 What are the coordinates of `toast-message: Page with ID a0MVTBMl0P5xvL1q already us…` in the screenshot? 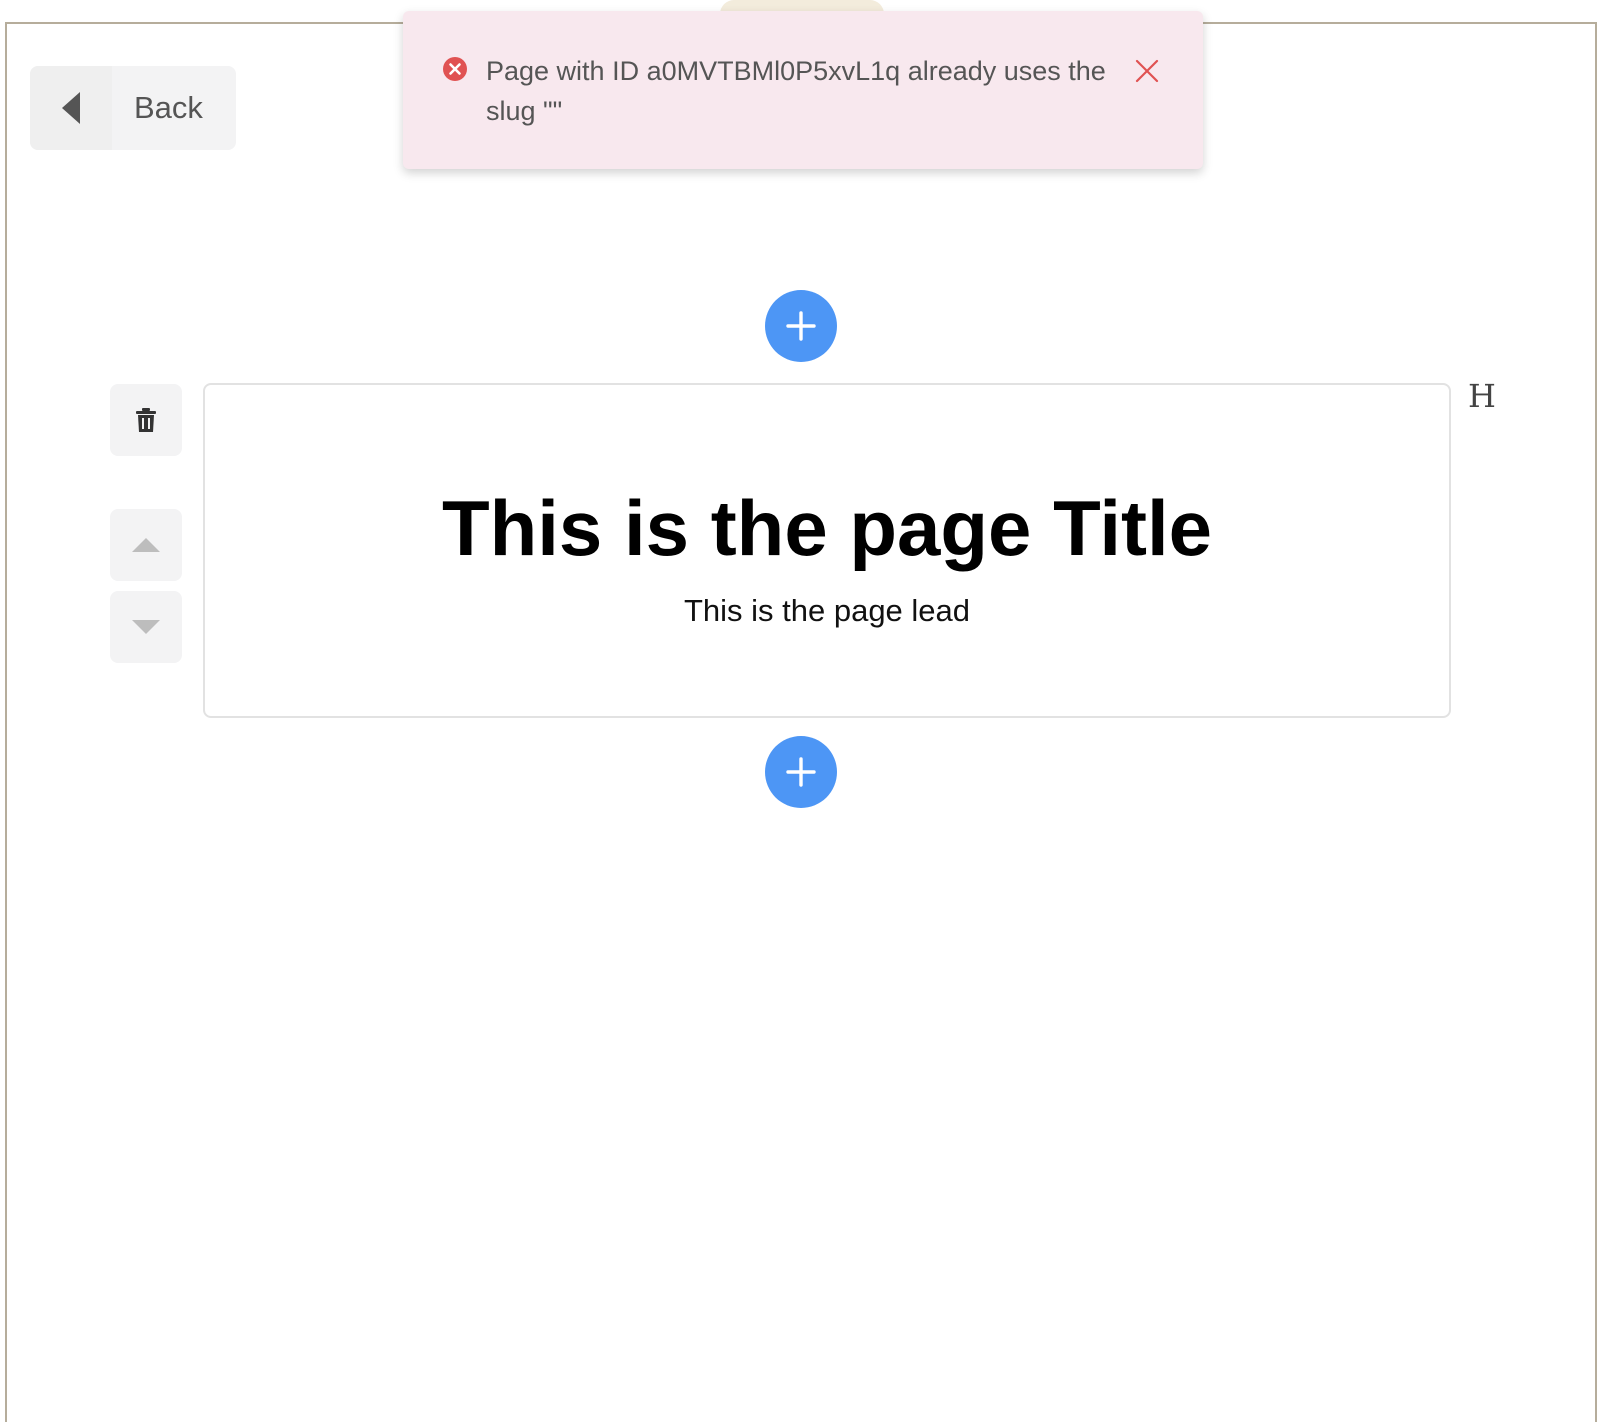 It's located at (796, 91).